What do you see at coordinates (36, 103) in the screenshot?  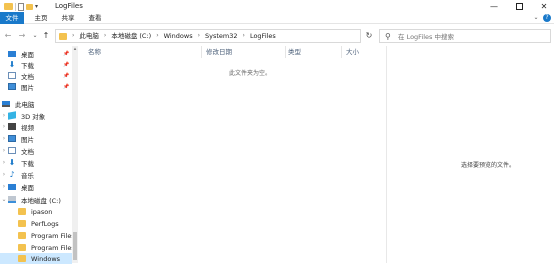 I see `sidebar-item-this-pc: 此电脑` at bounding box center [36, 103].